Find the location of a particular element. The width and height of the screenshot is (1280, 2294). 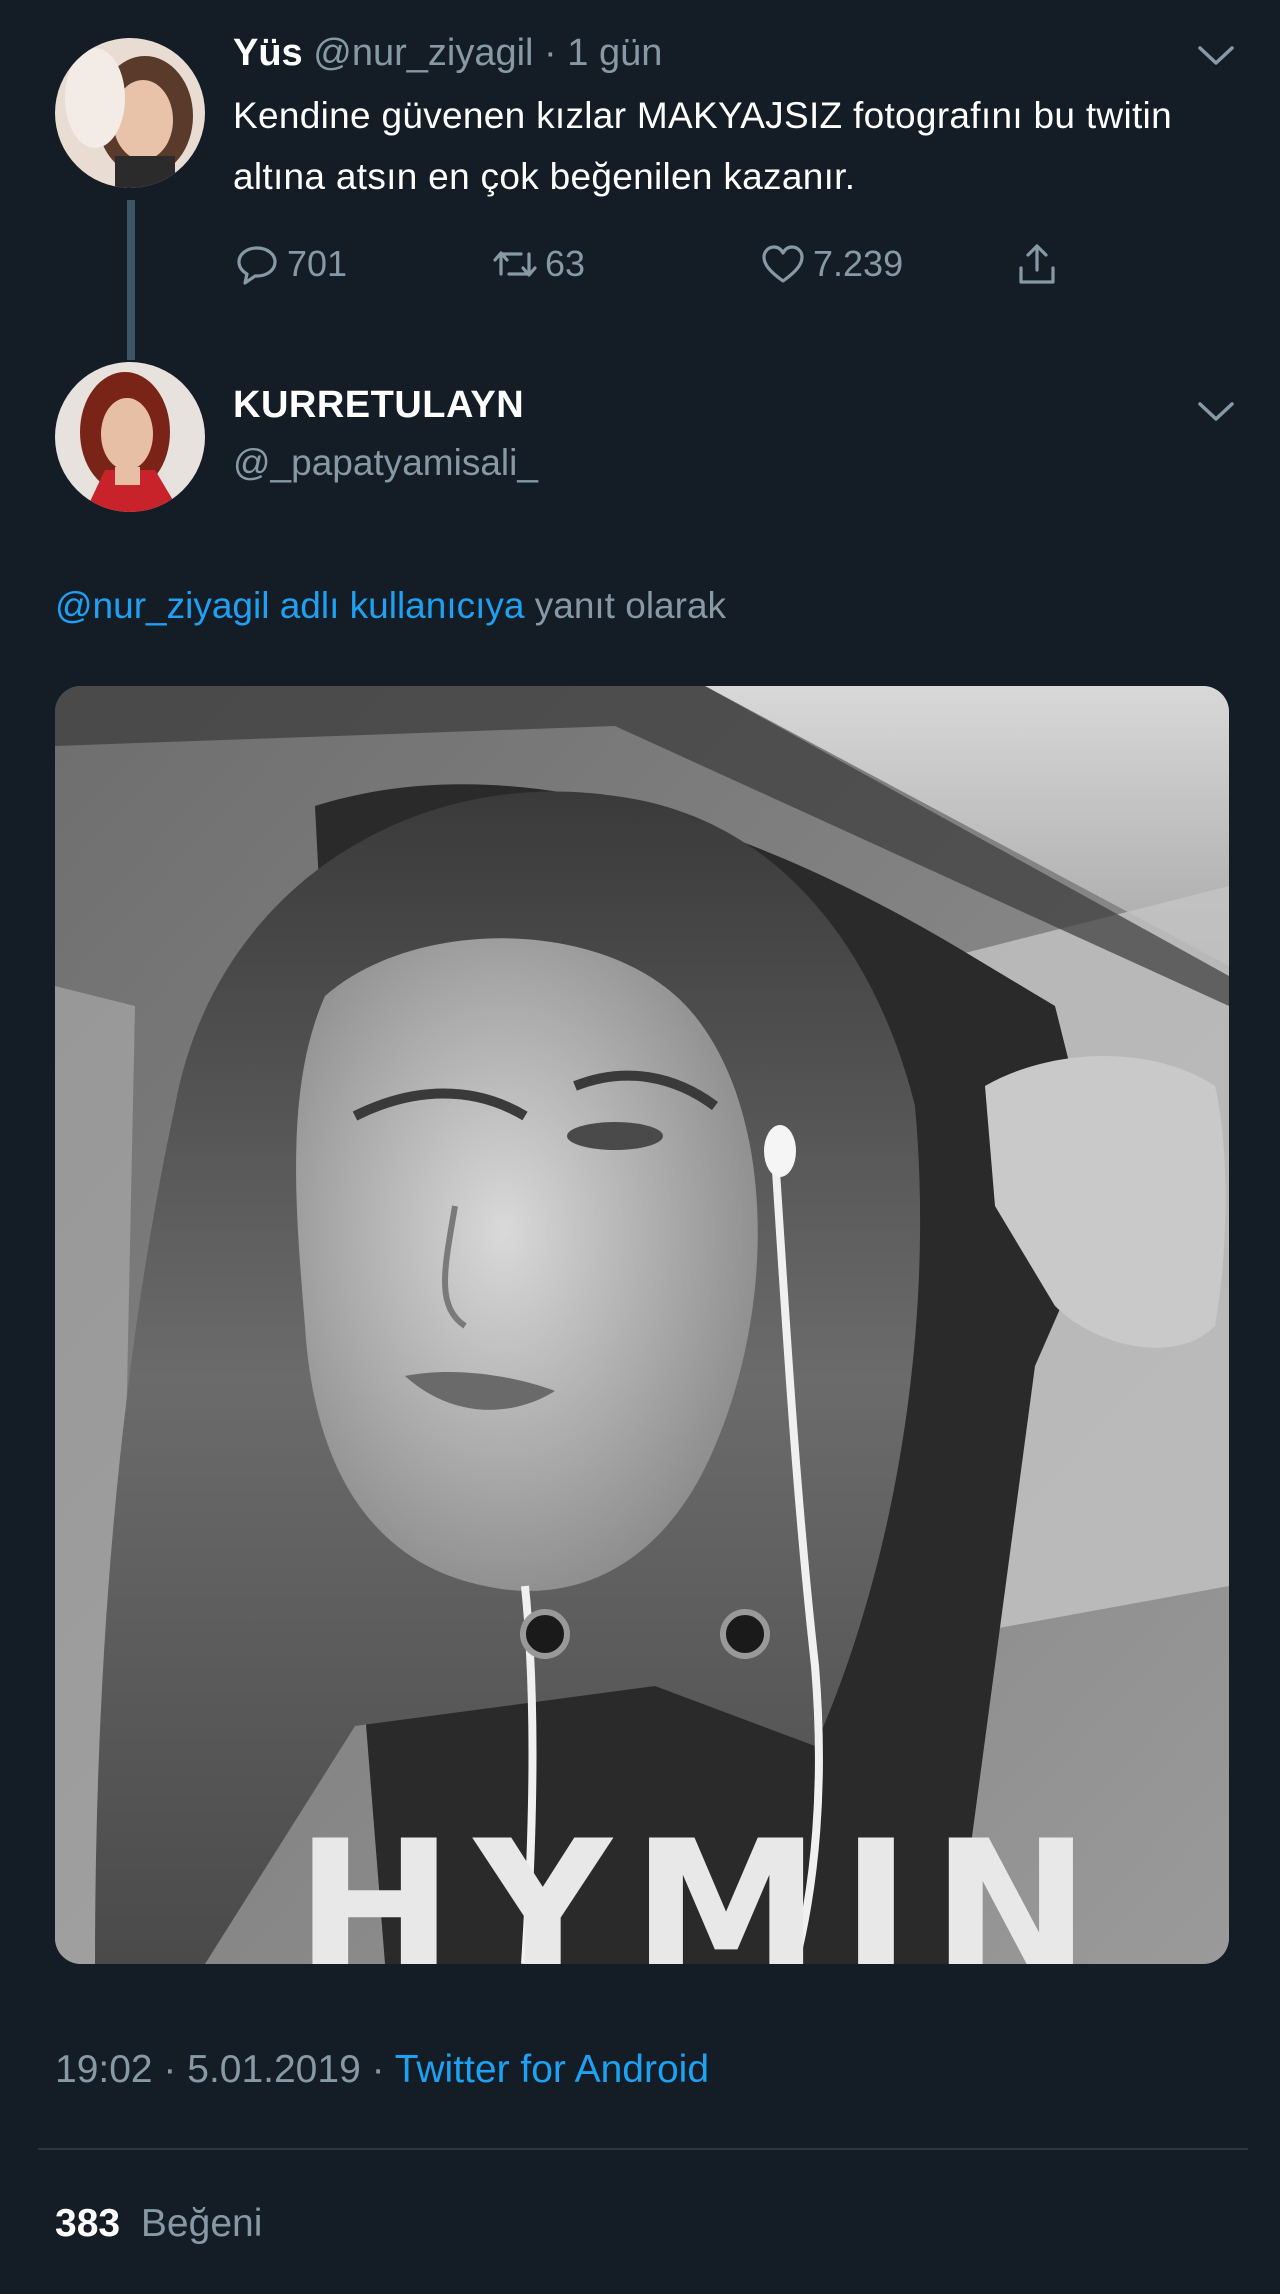

reply-button: 701 is located at coordinates (290, 264).